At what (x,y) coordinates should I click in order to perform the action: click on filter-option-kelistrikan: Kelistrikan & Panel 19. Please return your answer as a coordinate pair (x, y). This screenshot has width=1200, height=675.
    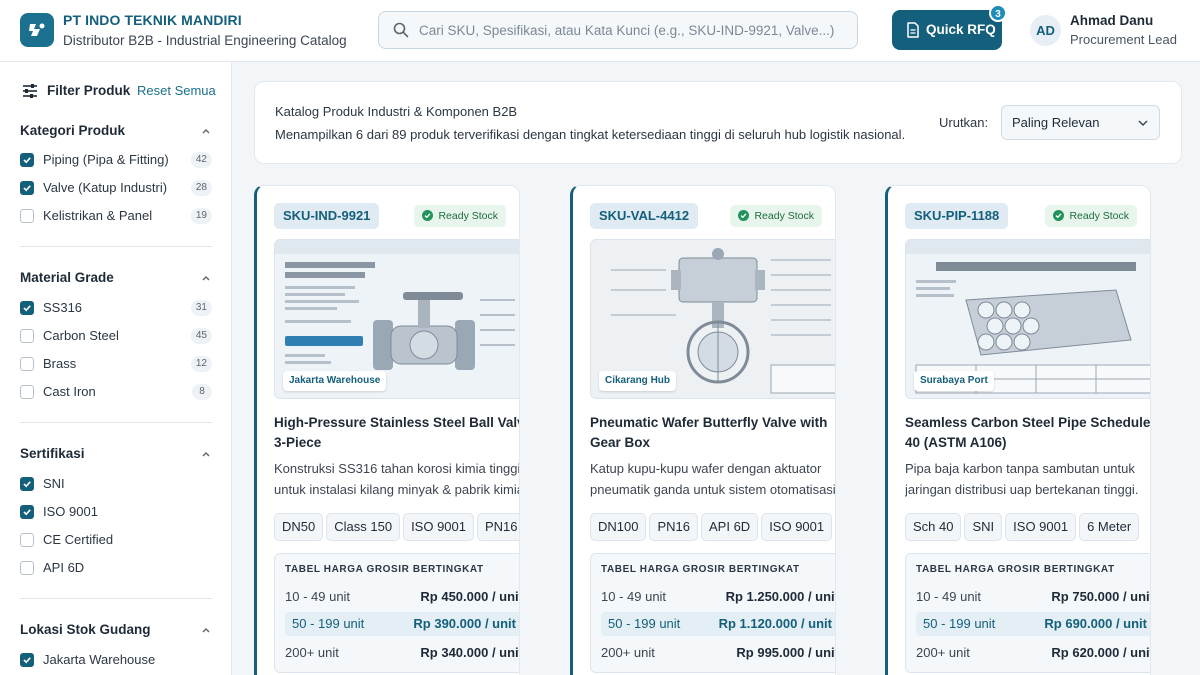
    Looking at the image, I should click on (116, 216).